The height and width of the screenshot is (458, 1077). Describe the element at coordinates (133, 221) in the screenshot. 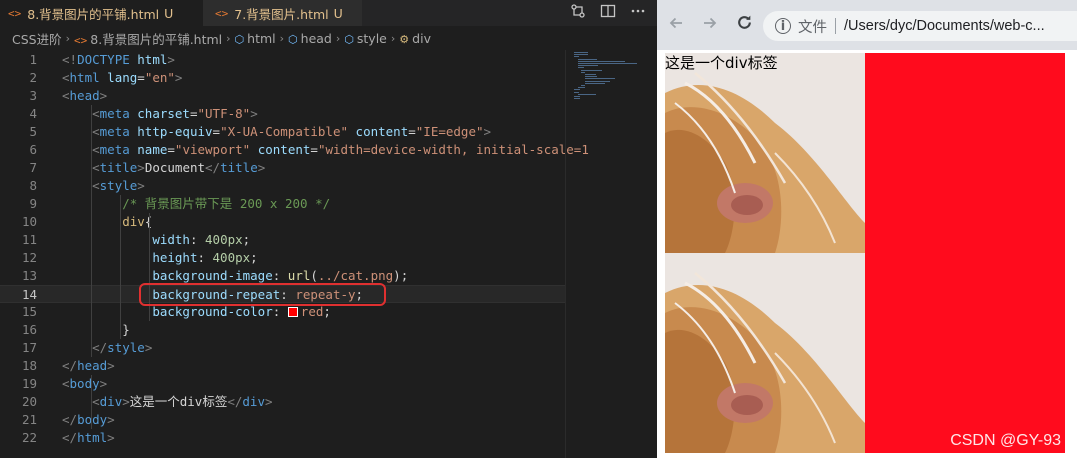

I see `code-token: div` at that location.